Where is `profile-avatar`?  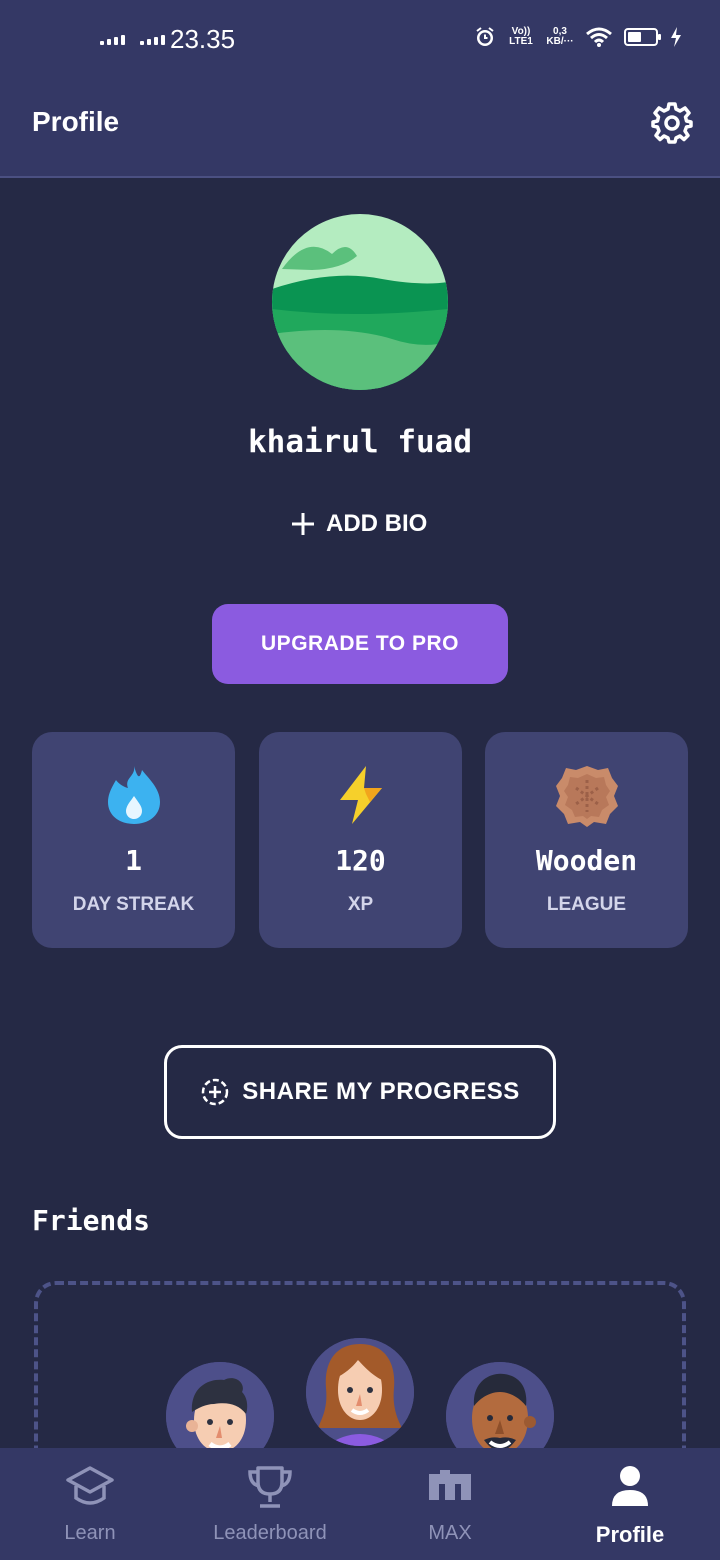 profile-avatar is located at coordinates (360, 302).